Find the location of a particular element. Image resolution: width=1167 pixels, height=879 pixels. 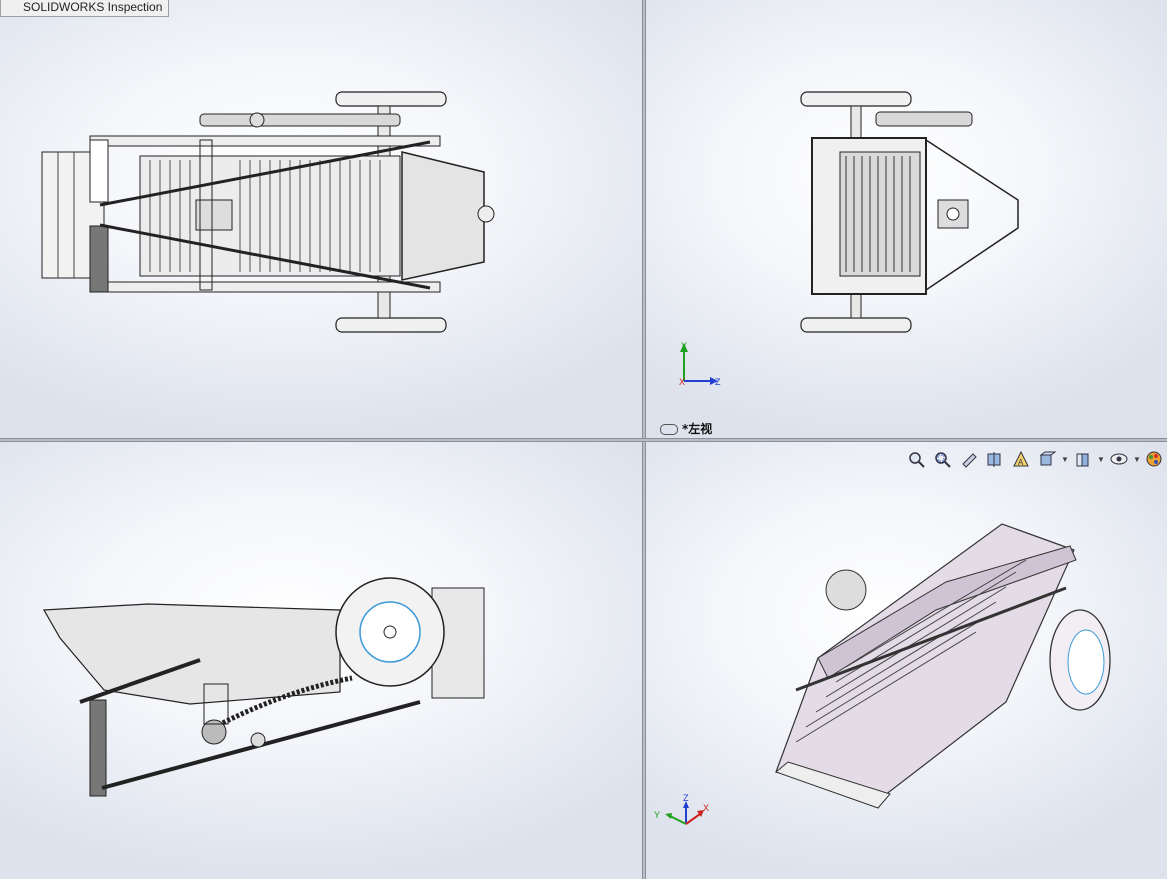

link-icon is located at coordinates (669, 429).